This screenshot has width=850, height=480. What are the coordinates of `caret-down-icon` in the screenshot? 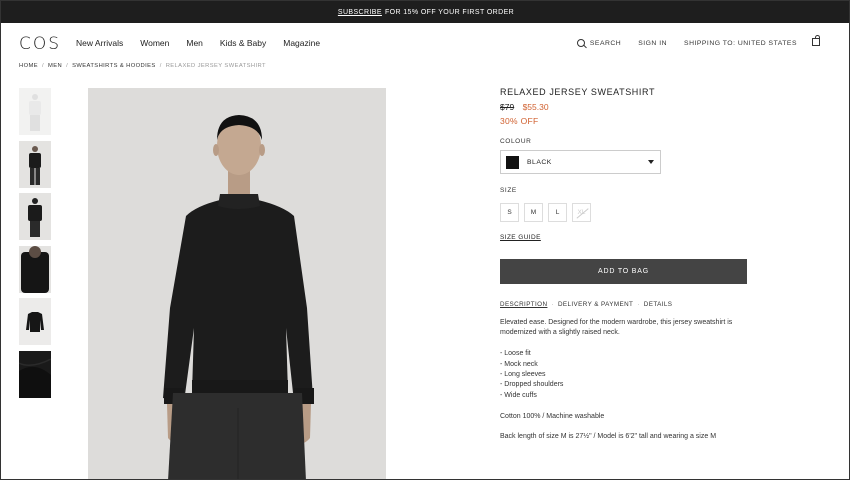 It's located at (651, 162).